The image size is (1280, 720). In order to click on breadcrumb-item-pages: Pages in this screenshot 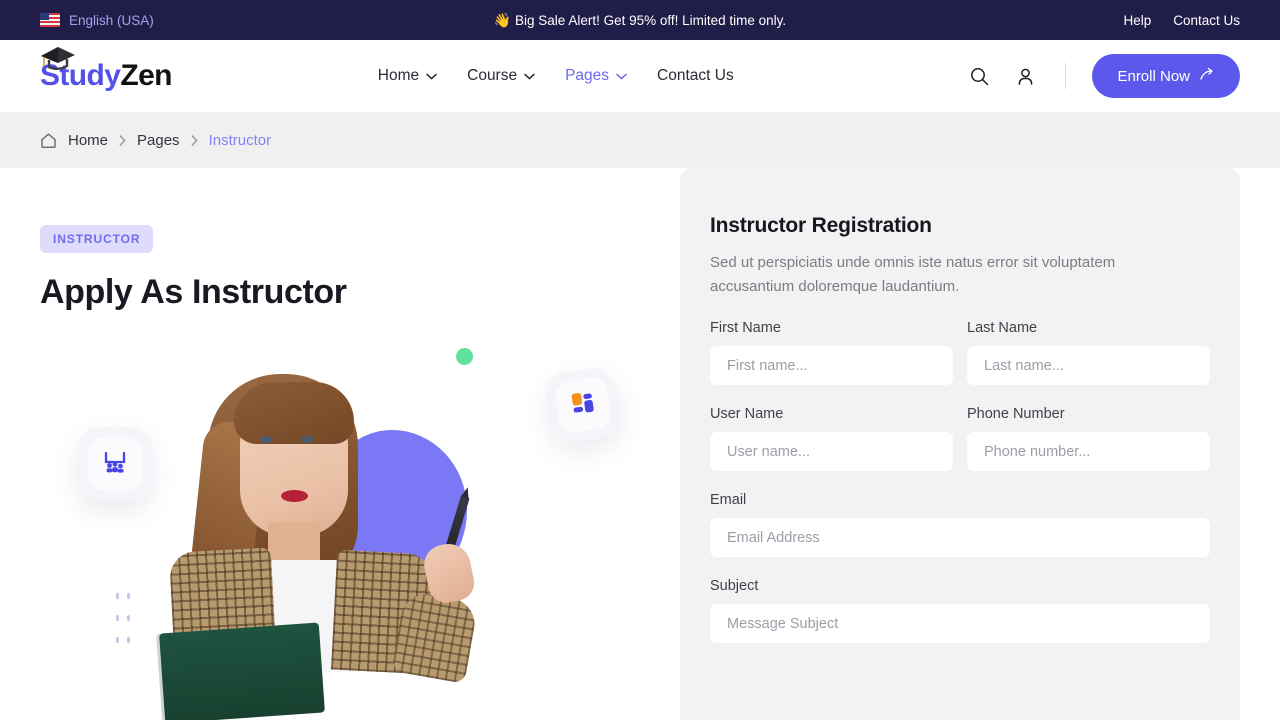, I will do `click(158, 140)`.